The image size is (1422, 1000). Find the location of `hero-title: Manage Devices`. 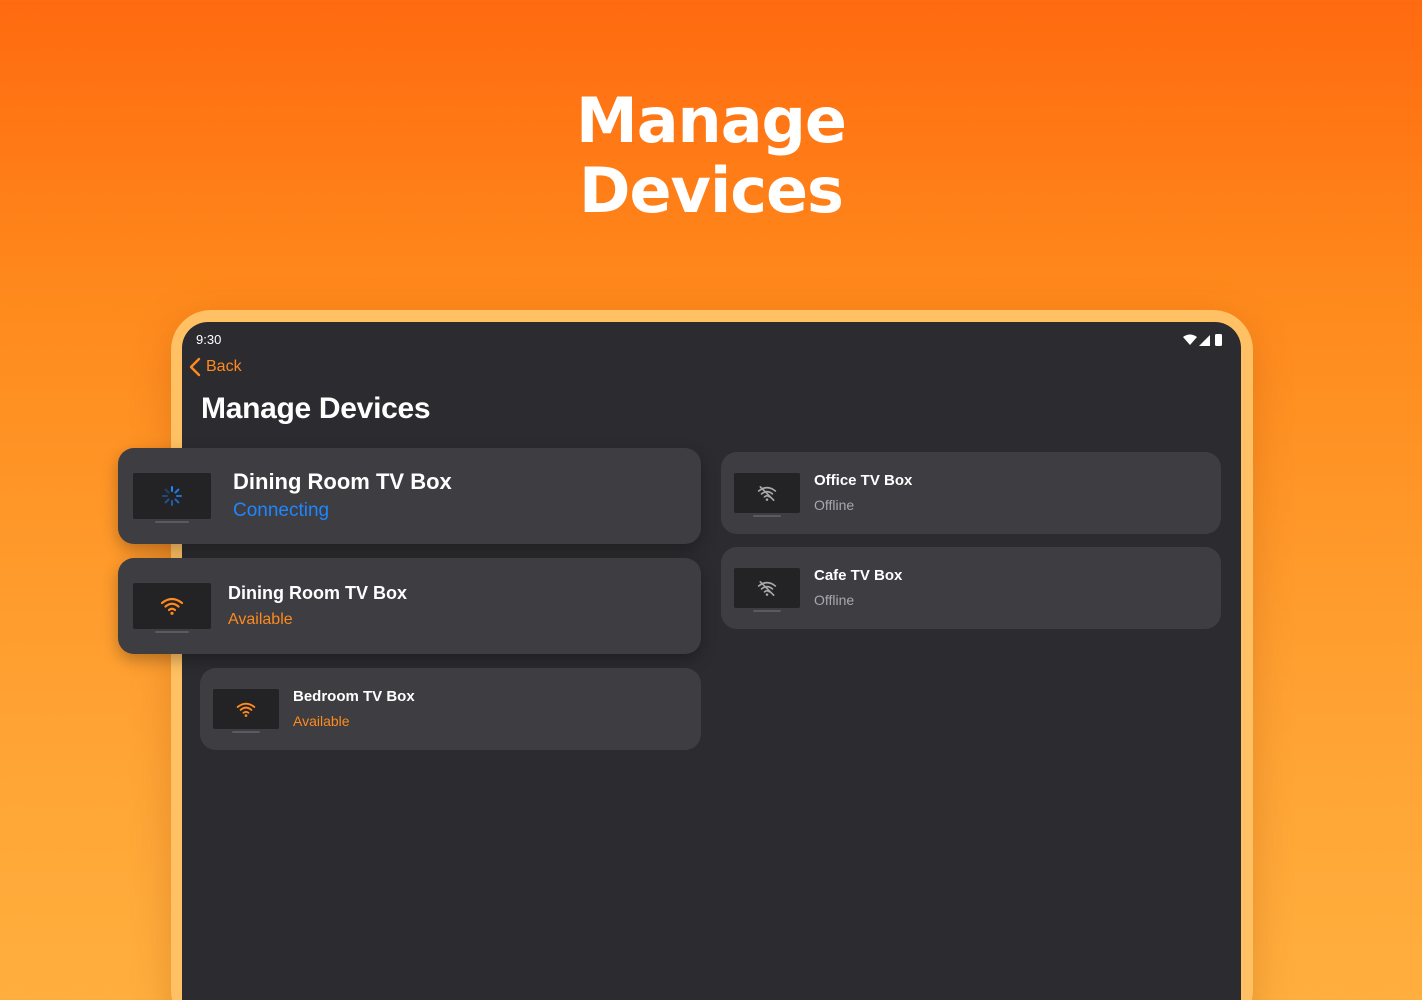

hero-title: Manage Devices is located at coordinates (711, 156).